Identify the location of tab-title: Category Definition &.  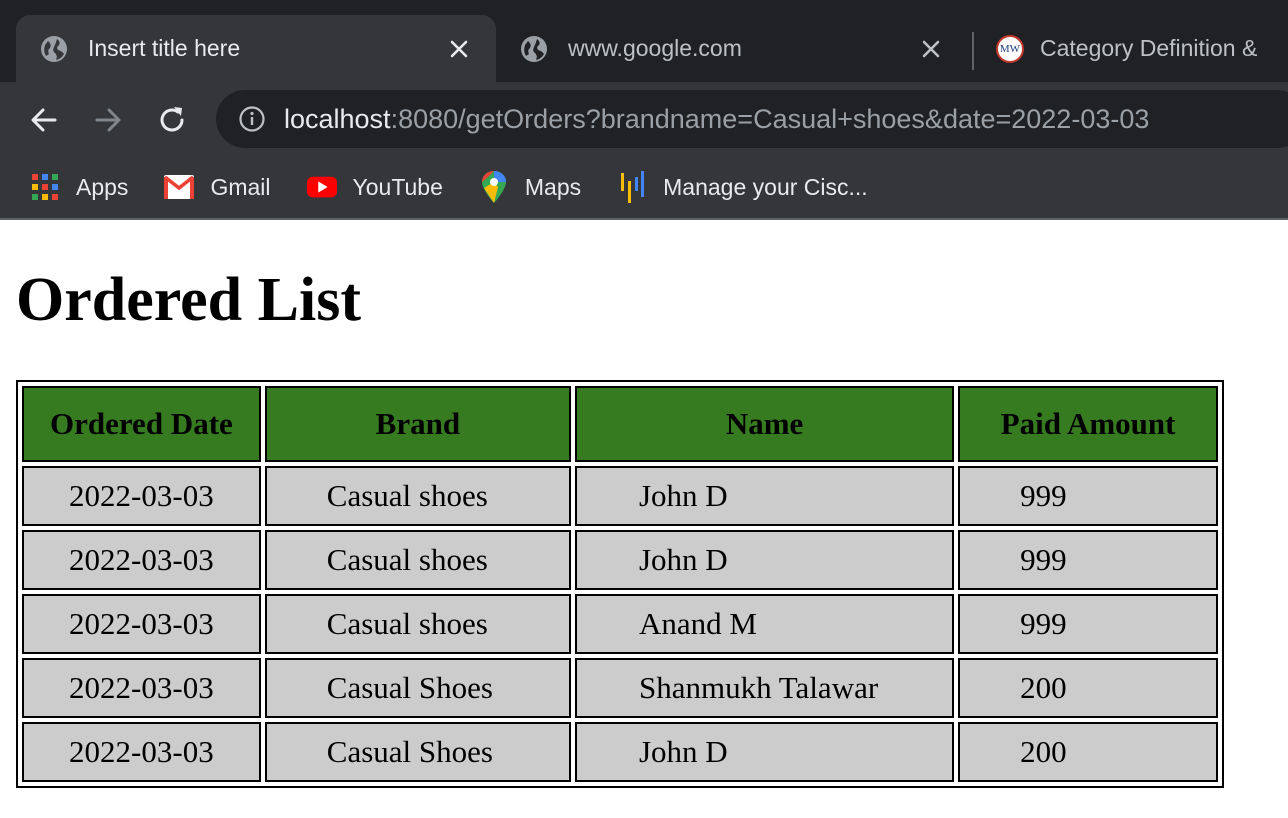
(1149, 48).